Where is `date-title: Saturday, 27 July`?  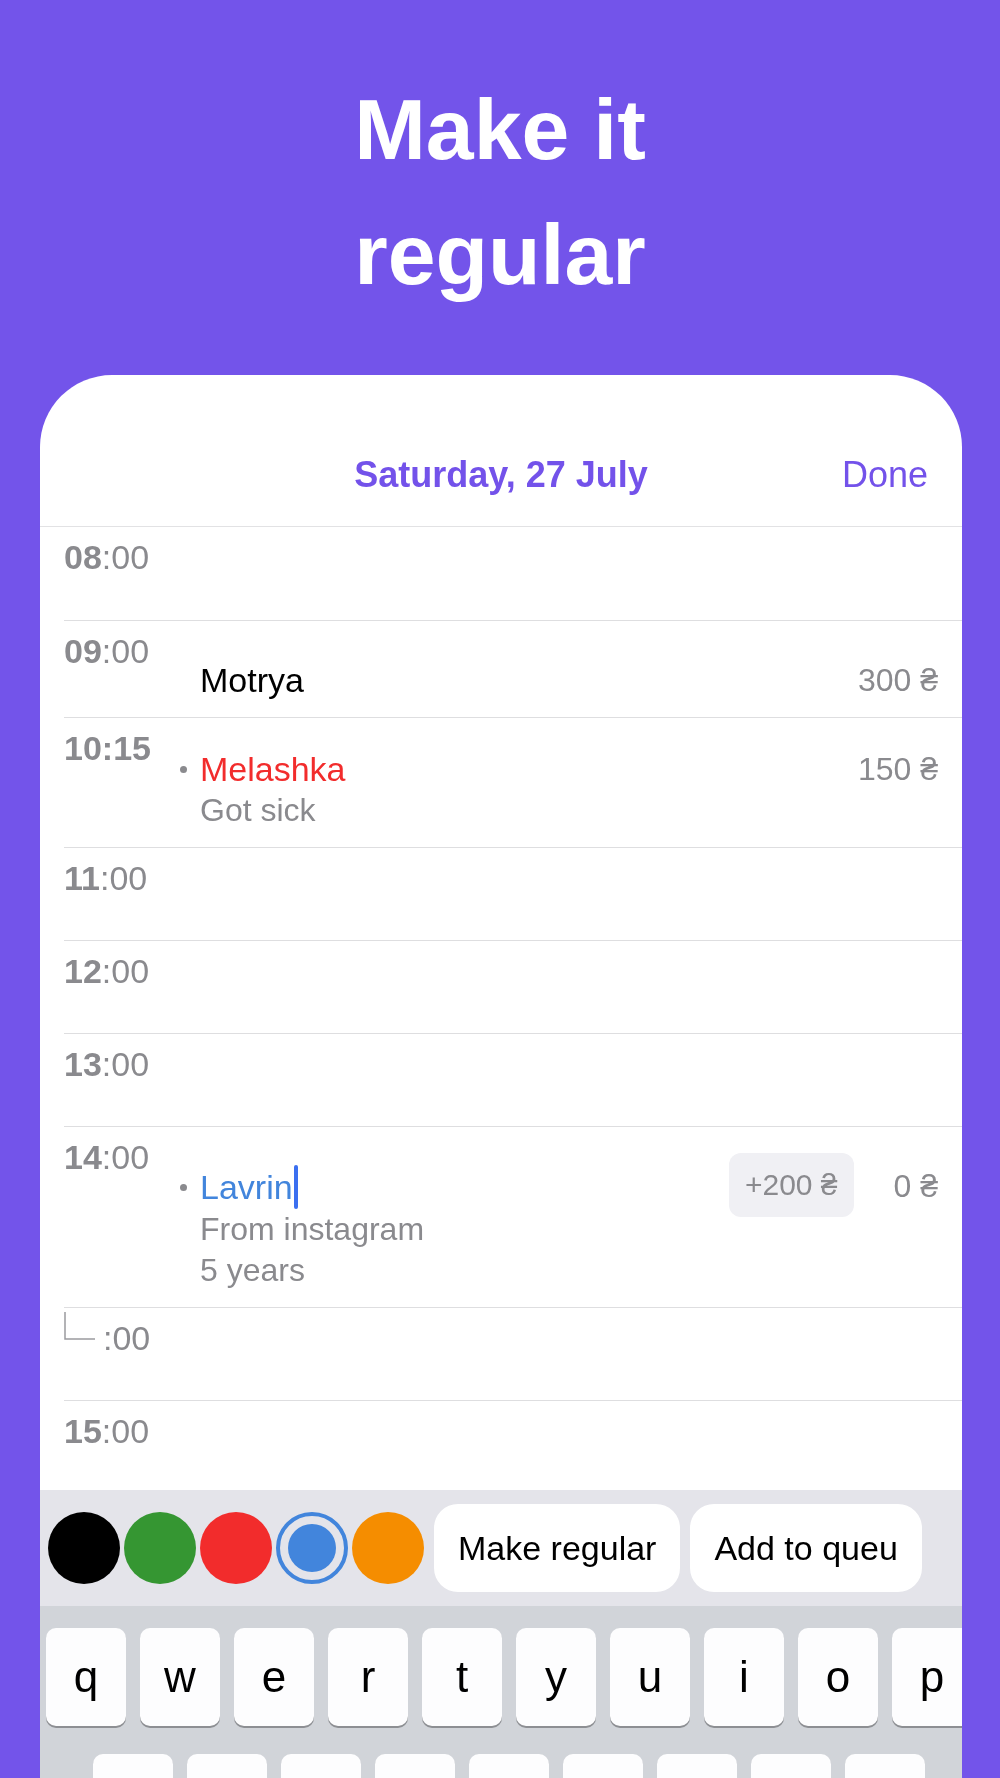
date-title: Saturday, 27 July is located at coordinates (501, 475).